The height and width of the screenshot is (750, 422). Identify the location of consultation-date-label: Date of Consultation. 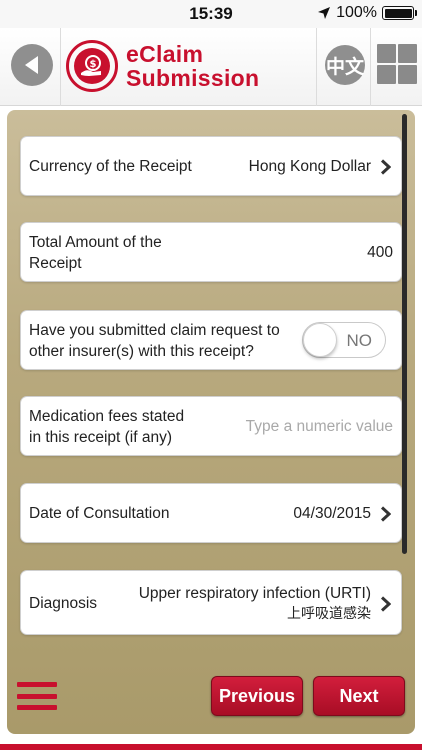
(99, 513).